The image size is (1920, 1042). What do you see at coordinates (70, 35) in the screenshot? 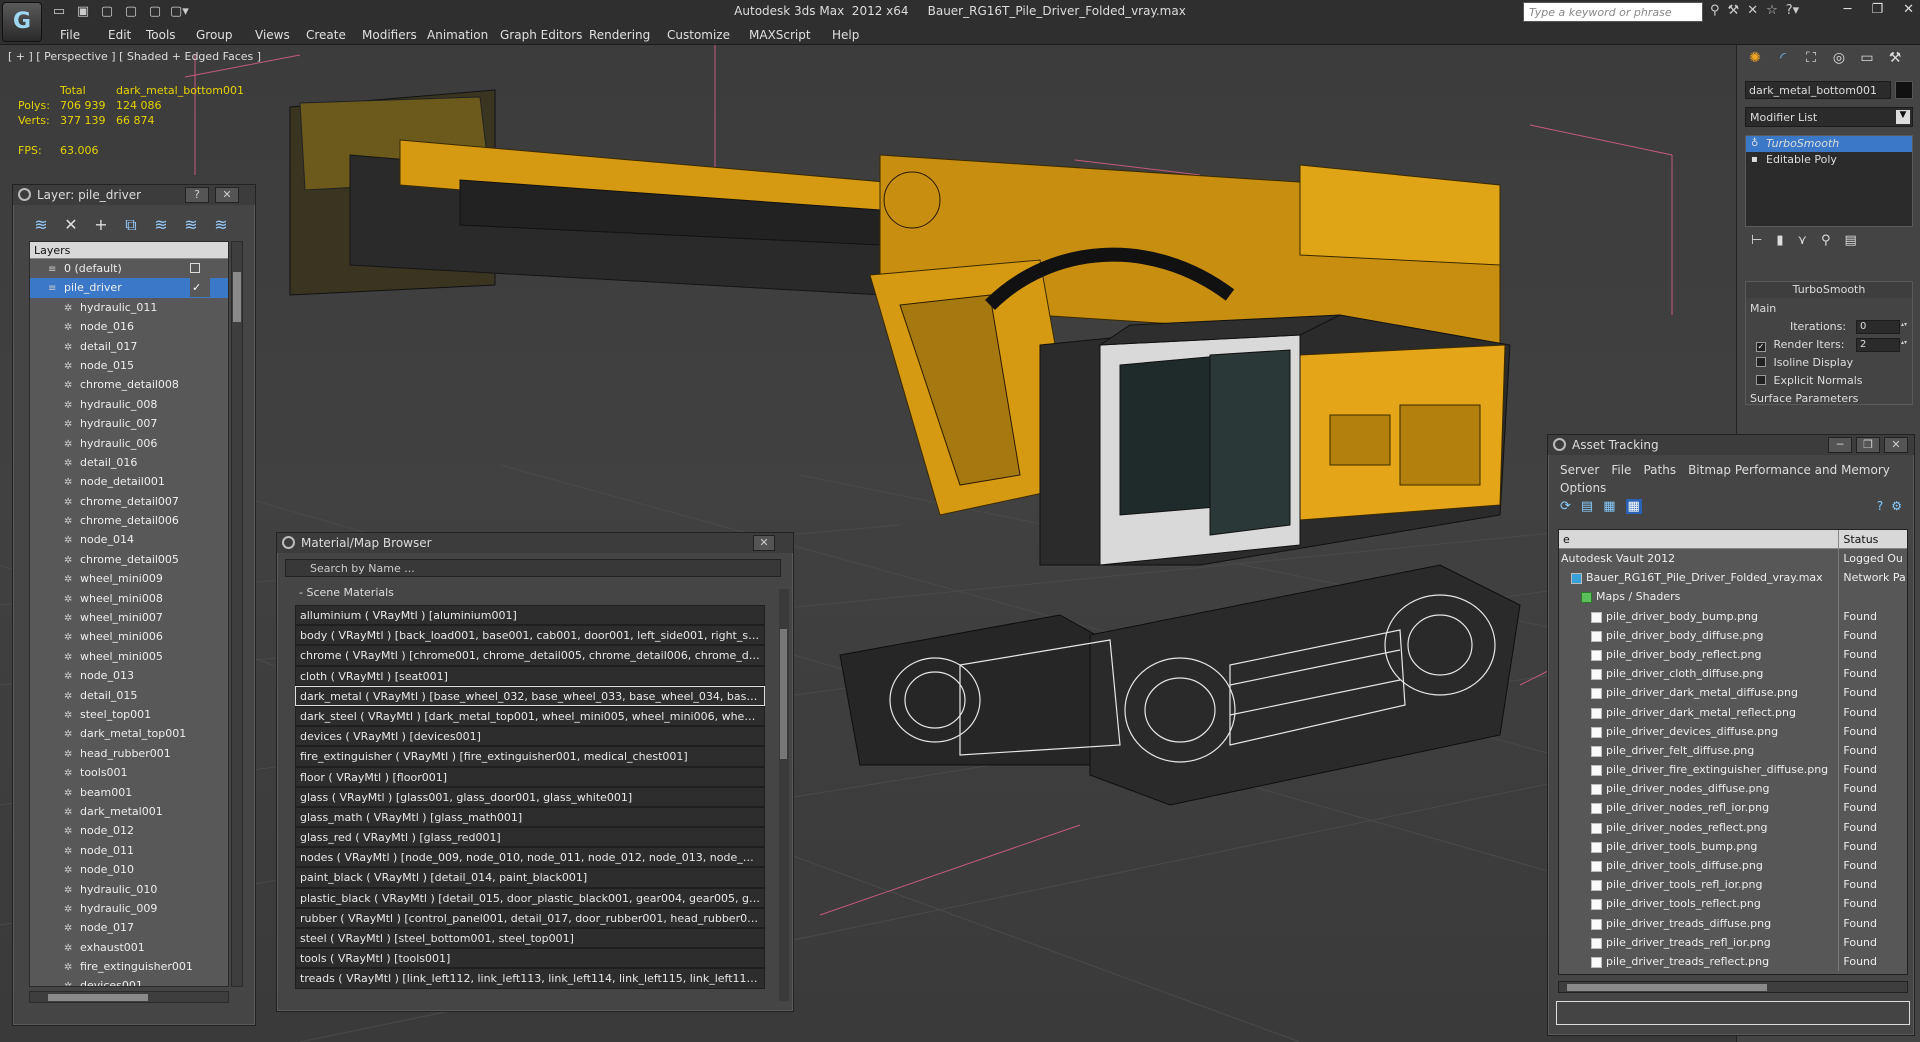
I see `menu-file: File` at bounding box center [70, 35].